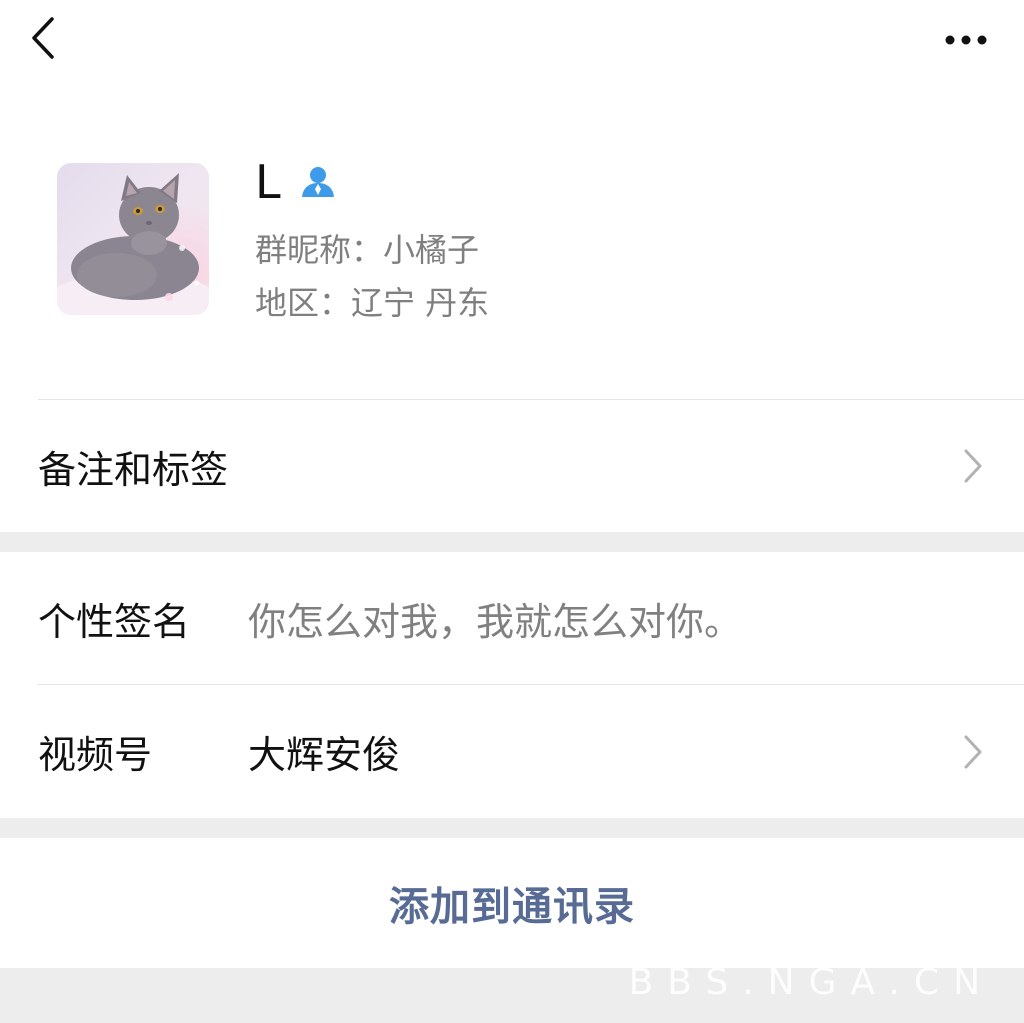 This screenshot has width=1024, height=1023. I want to click on add-contact-card: 添加到通讯录, so click(512, 903).